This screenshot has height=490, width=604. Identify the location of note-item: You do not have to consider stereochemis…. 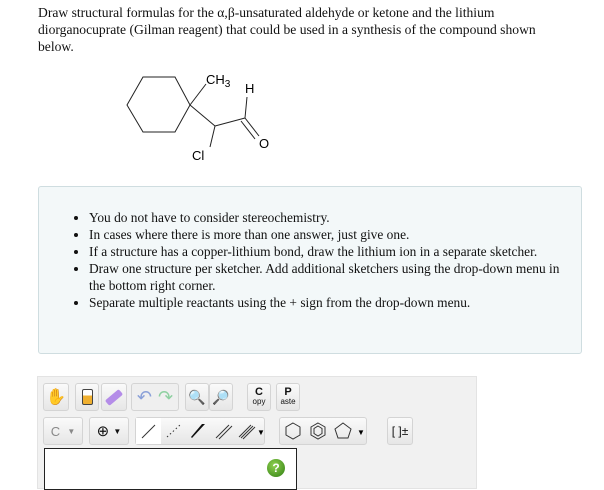
(335, 217).